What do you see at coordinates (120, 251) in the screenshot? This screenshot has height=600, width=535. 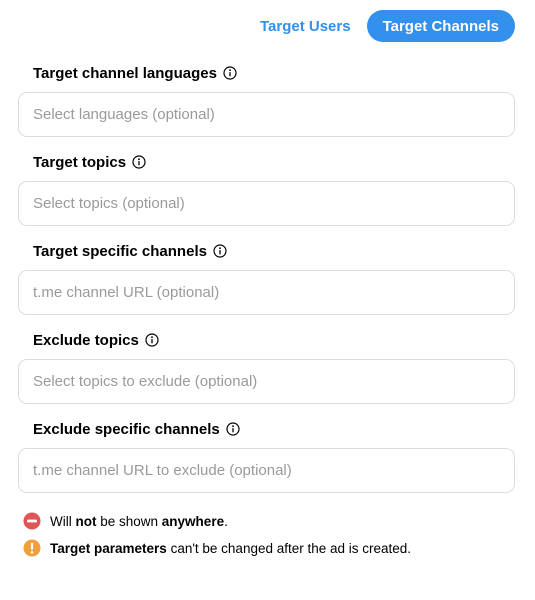 I see `field-label-text: Target specific channels` at bounding box center [120, 251].